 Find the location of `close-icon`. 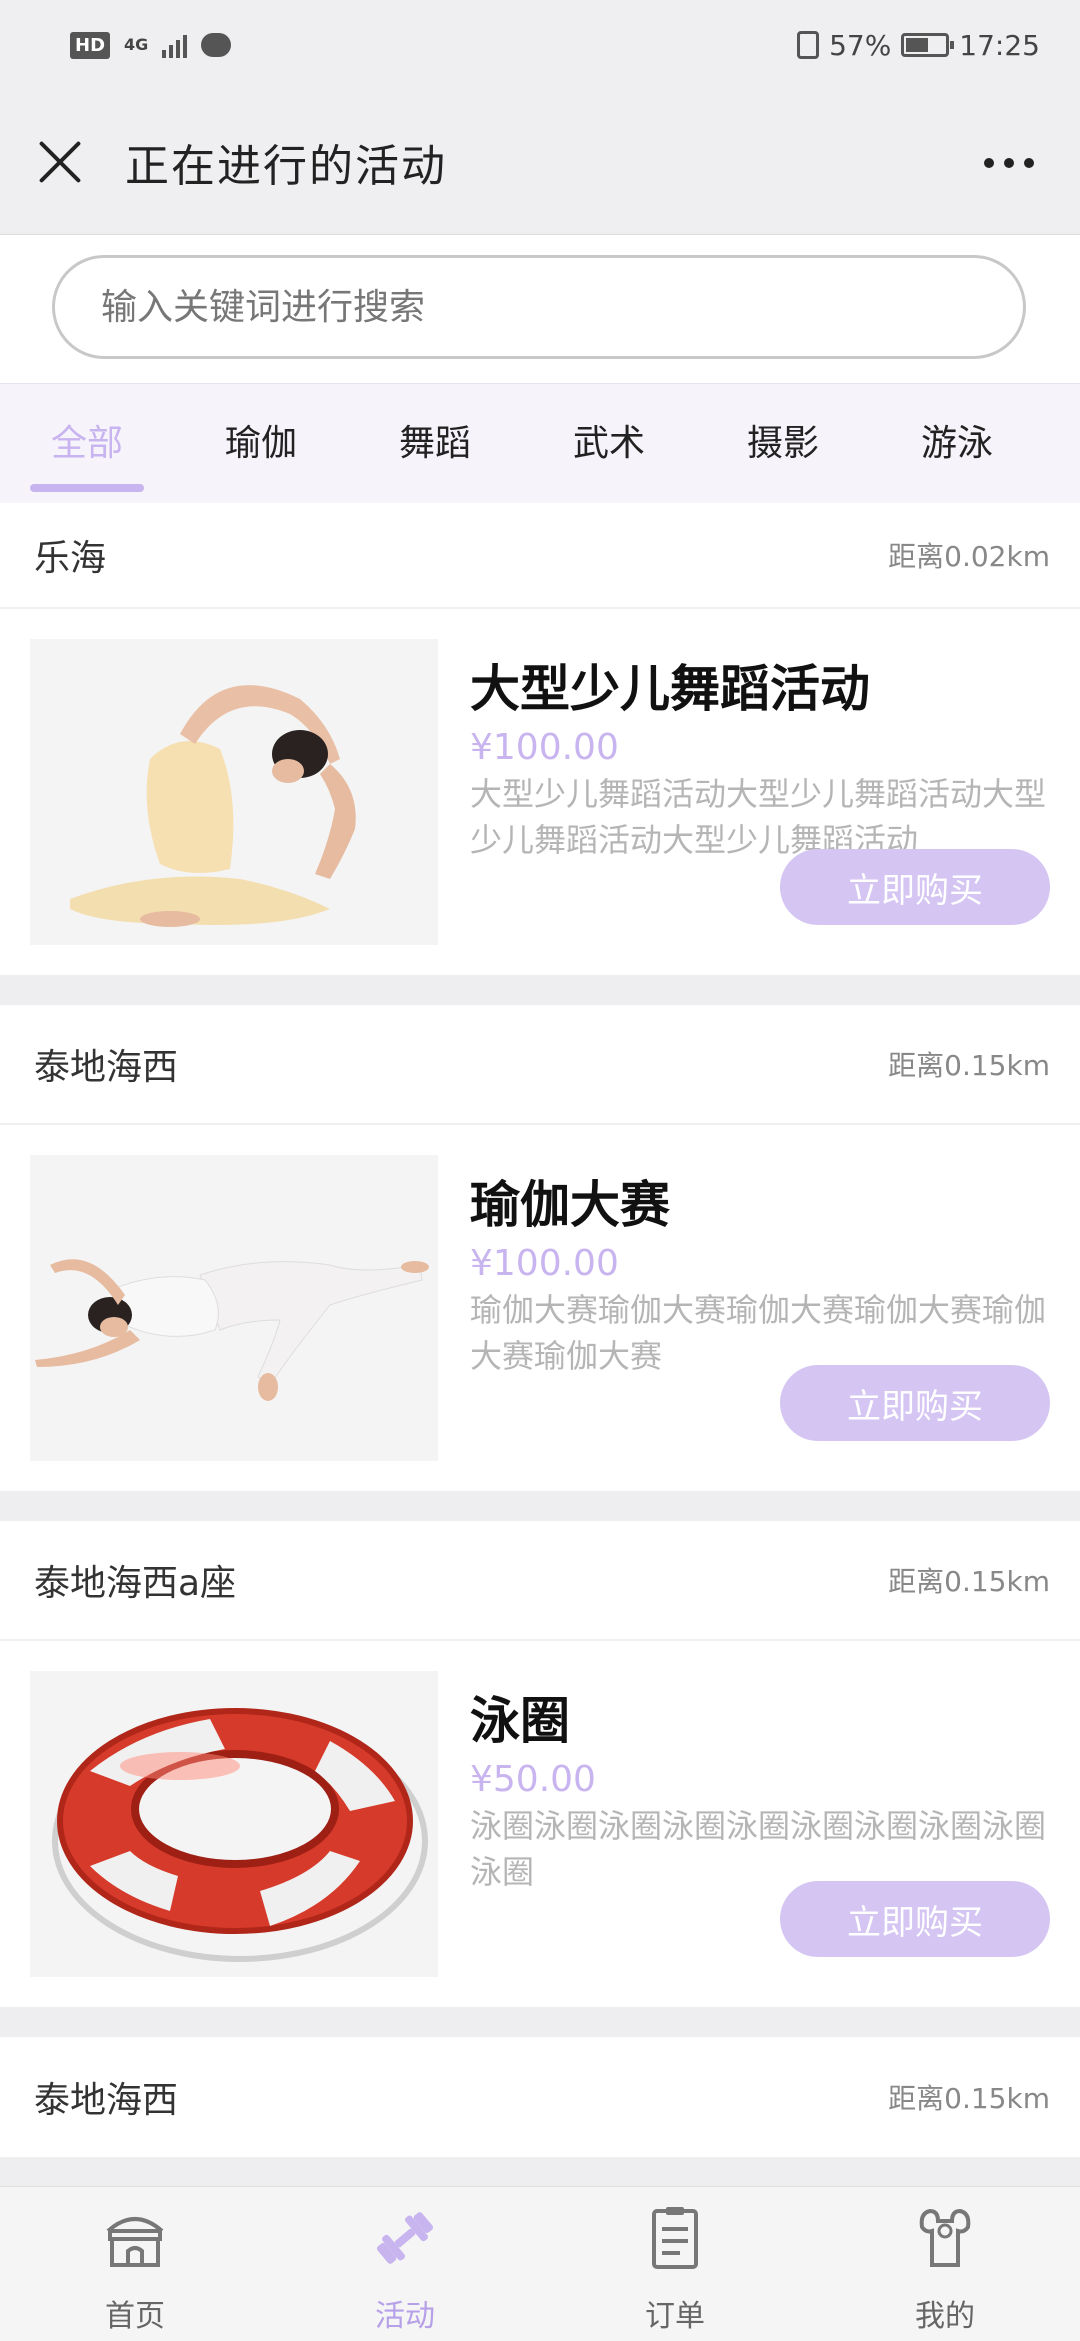

close-icon is located at coordinates (60, 162).